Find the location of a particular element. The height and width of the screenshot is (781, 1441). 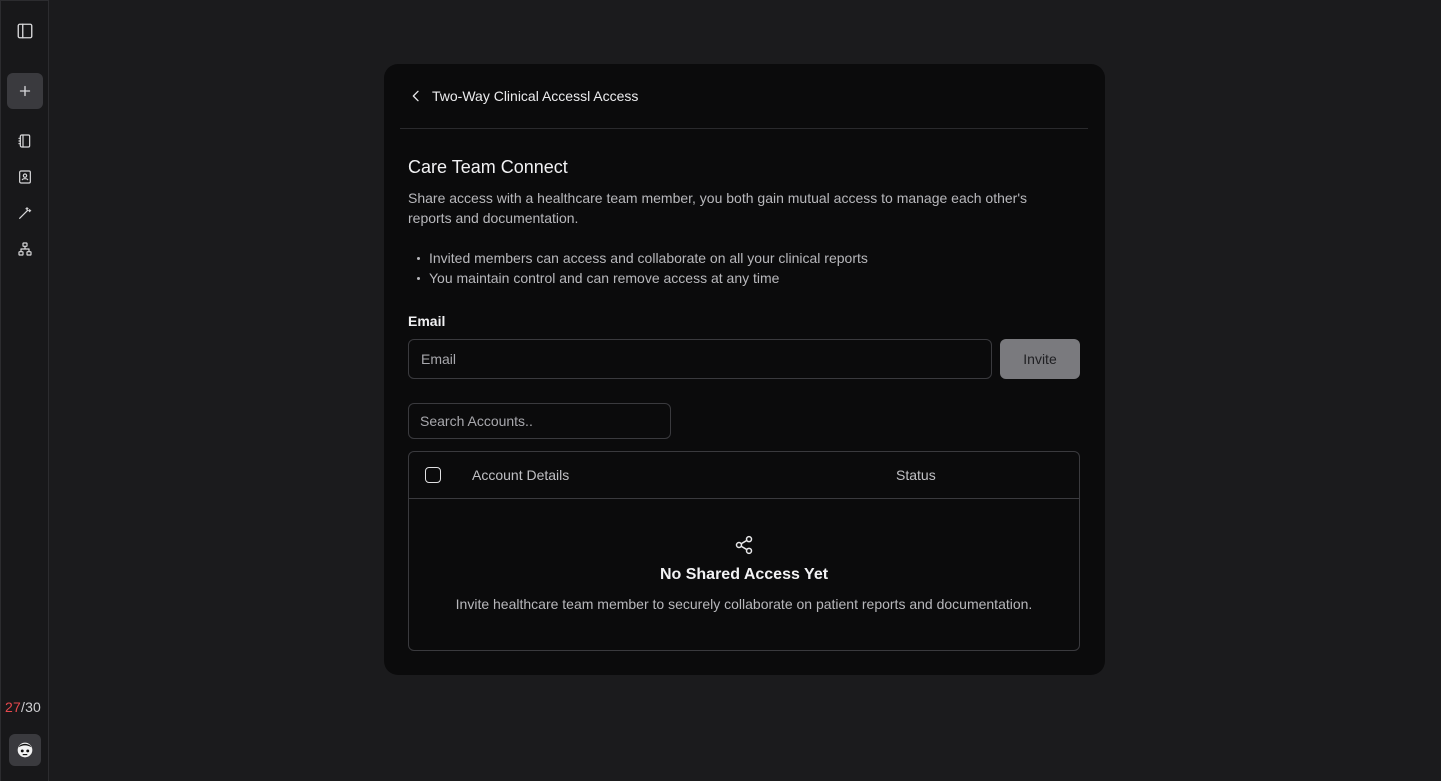

sidebar-item-contacts is located at coordinates (25, 177).